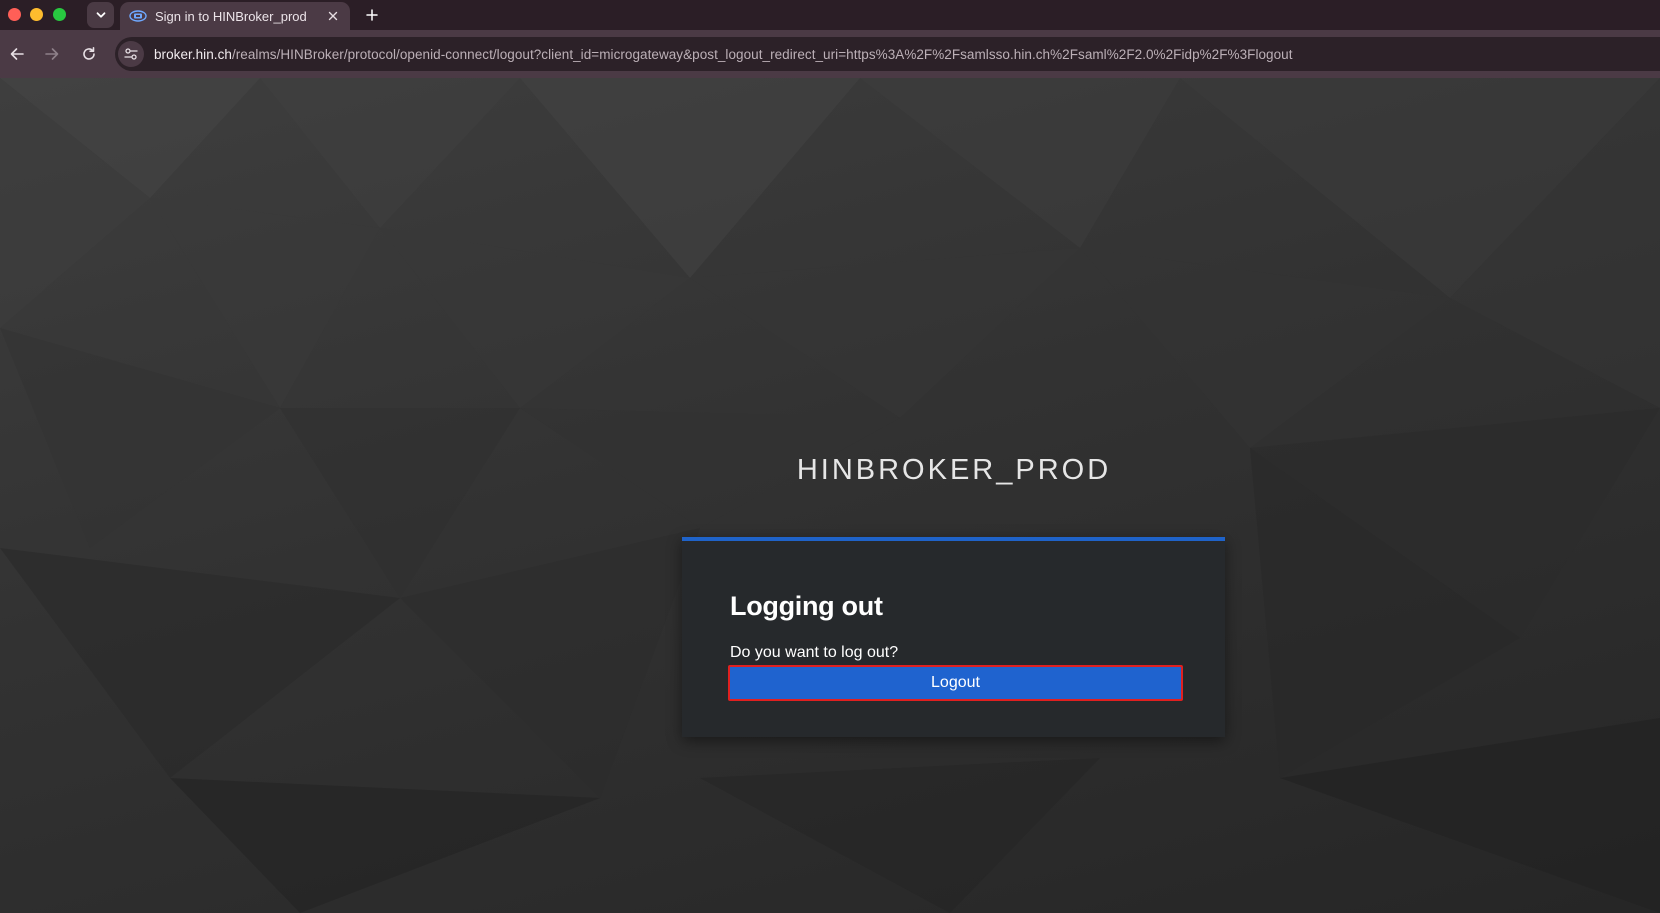 The image size is (1660, 913). I want to click on close-icon, so click(333, 16).